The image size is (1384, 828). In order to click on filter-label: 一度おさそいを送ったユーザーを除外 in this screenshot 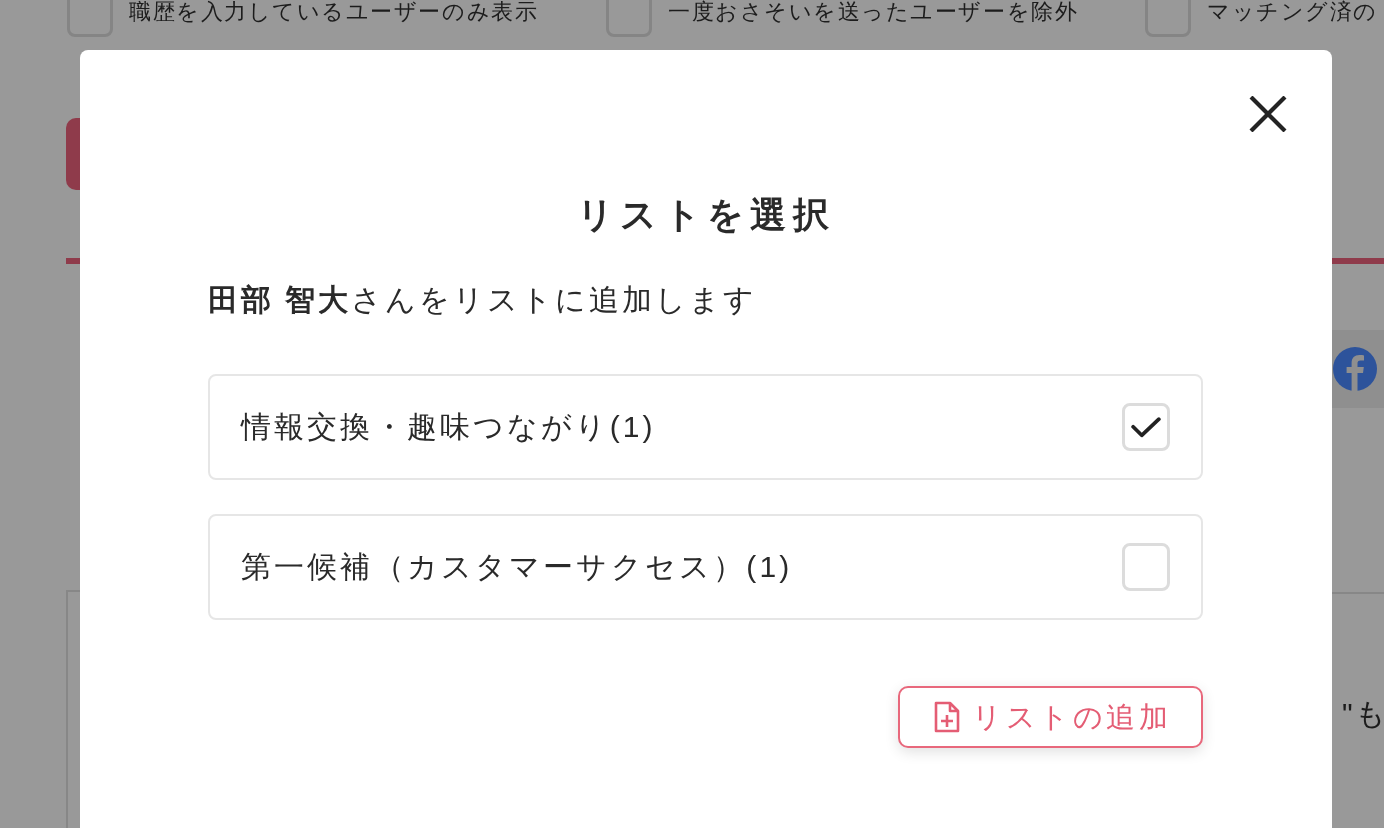, I will do `click(873, 12)`.